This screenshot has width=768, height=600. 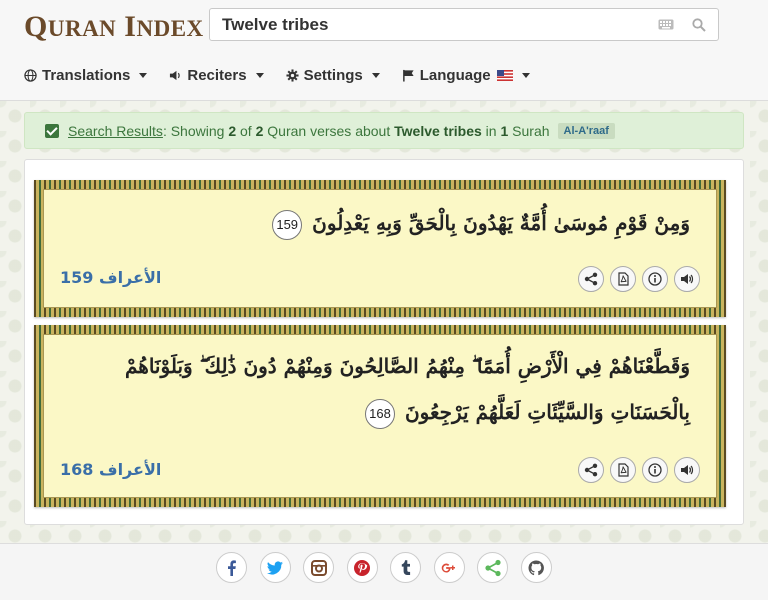 I want to click on social-links, so click(x=390, y=567).